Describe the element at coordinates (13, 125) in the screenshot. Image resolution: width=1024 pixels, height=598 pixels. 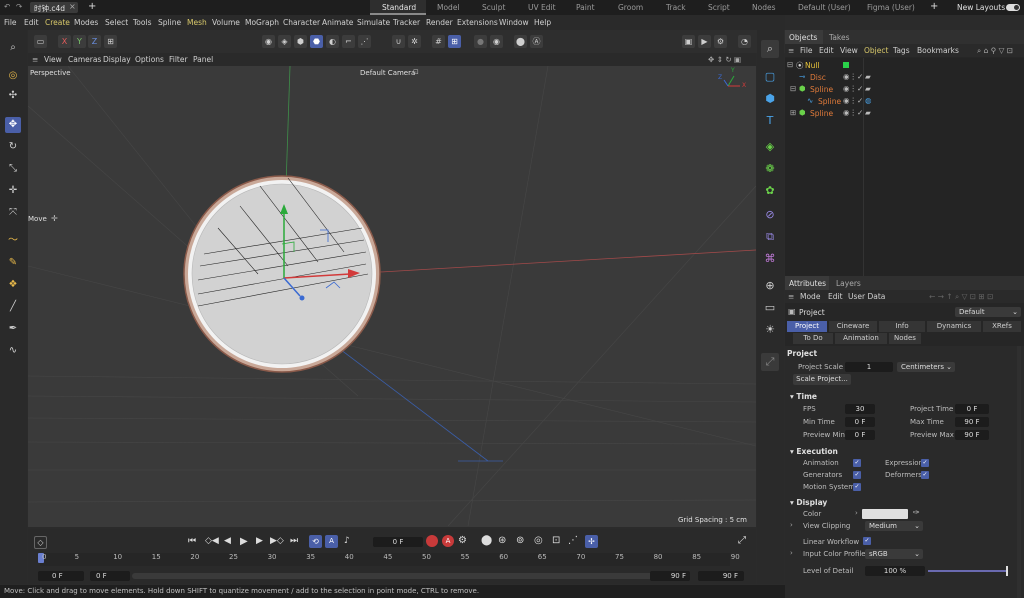
I see `move-tool-icon: ✥` at that location.